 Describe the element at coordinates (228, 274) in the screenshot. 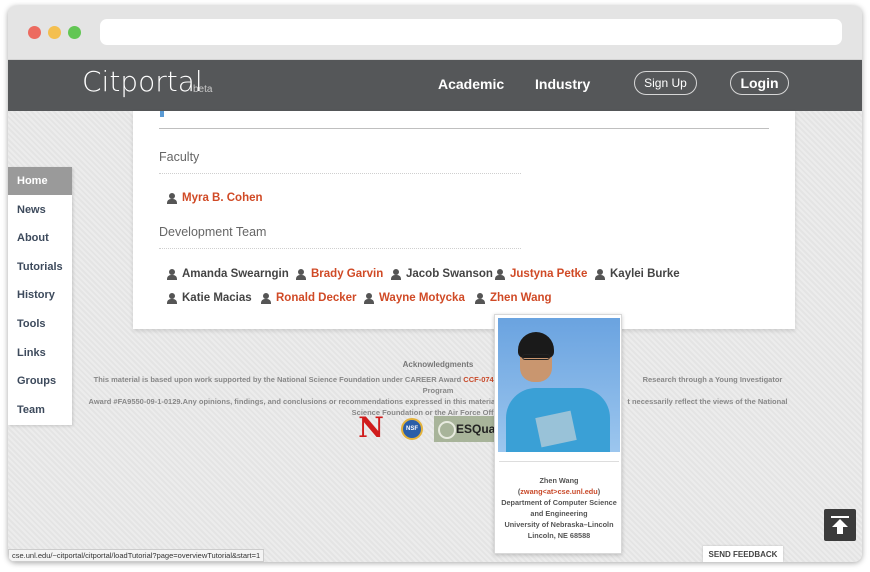

I see `member-amanda-swearngin: Amanda Swearngin` at that location.